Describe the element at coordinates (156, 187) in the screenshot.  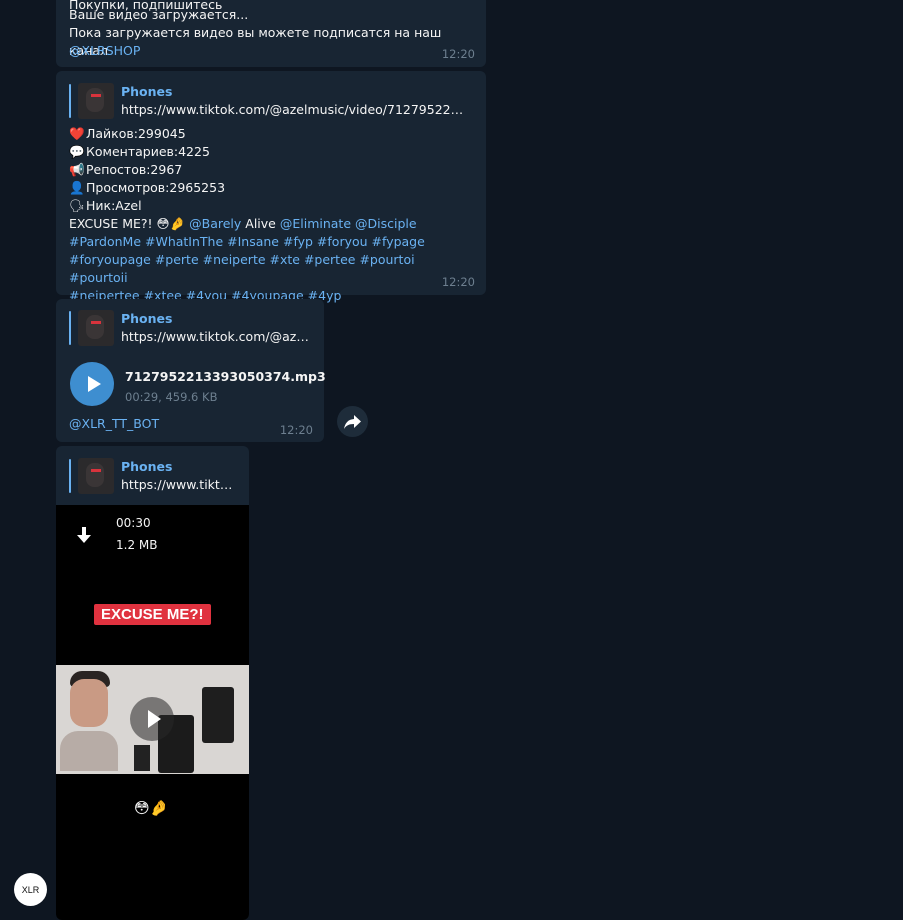
I see `views-count: Просмотров:2965253` at that location.